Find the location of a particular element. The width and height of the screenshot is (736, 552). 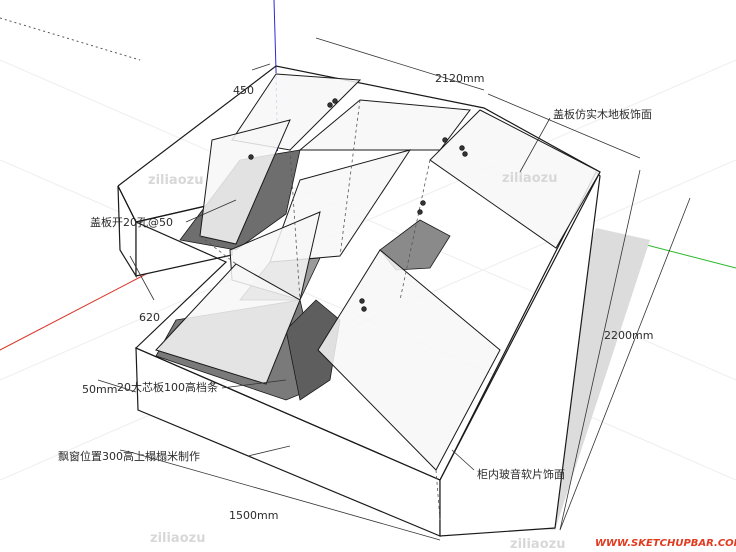

dim-right-length: 2200mm is located at coordinates (628, 335).